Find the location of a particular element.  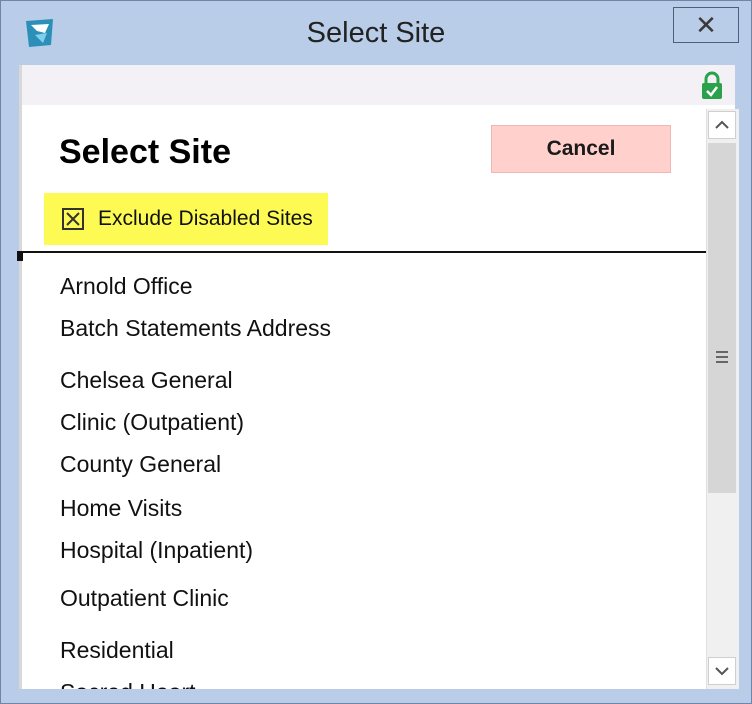

title-bar: Select Site ✕ is located at coordinates (376, 33).